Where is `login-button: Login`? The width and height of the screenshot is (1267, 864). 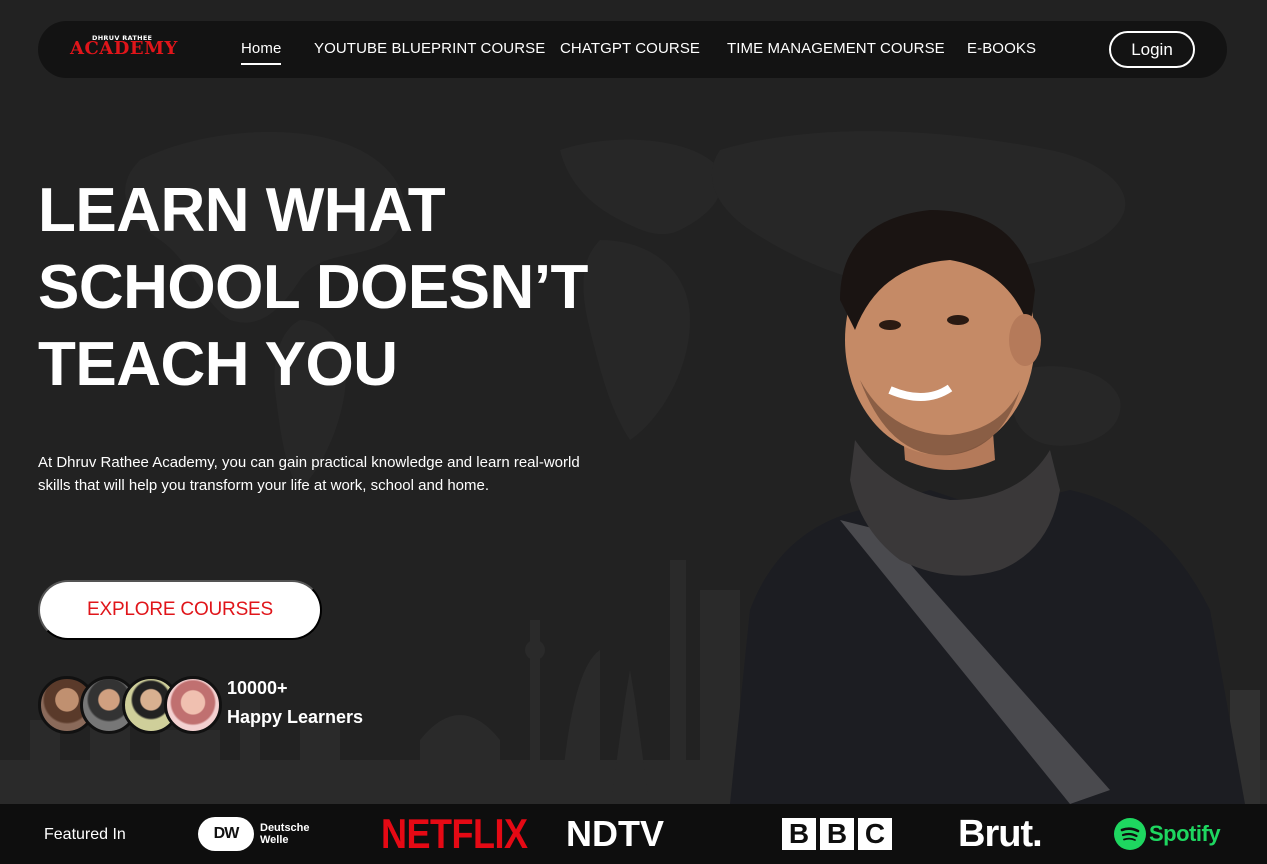
login-button: Login is located at coordinates (1152, 49).